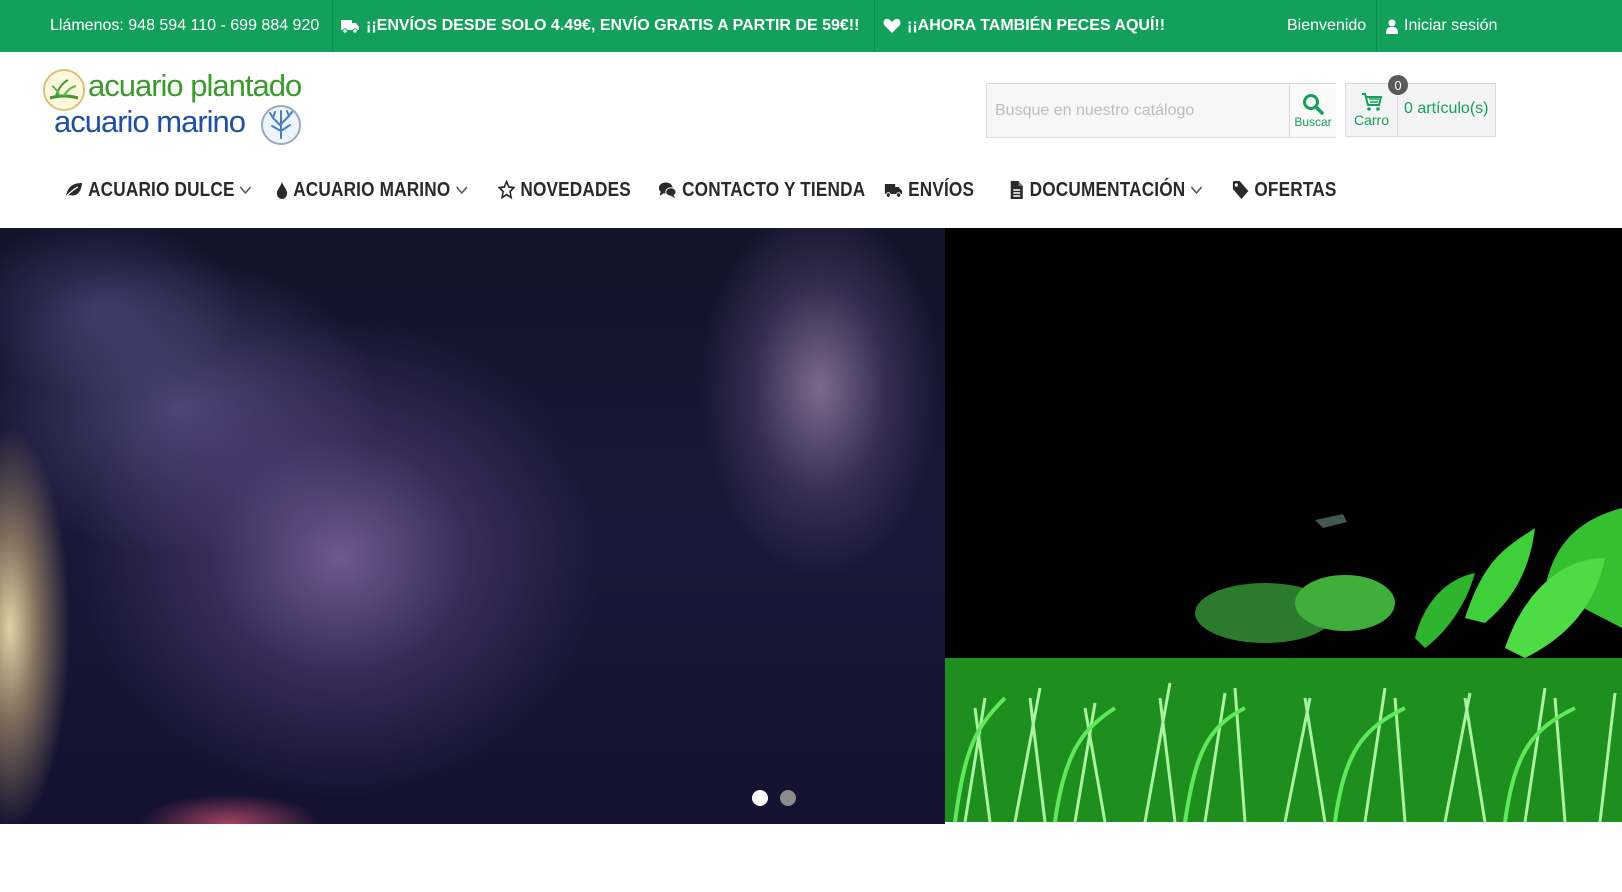 This screenshot has height=892, width=1622. Describe the element at coordinates (1283, 665) in the screenshot. I see `plants-image` at that location.